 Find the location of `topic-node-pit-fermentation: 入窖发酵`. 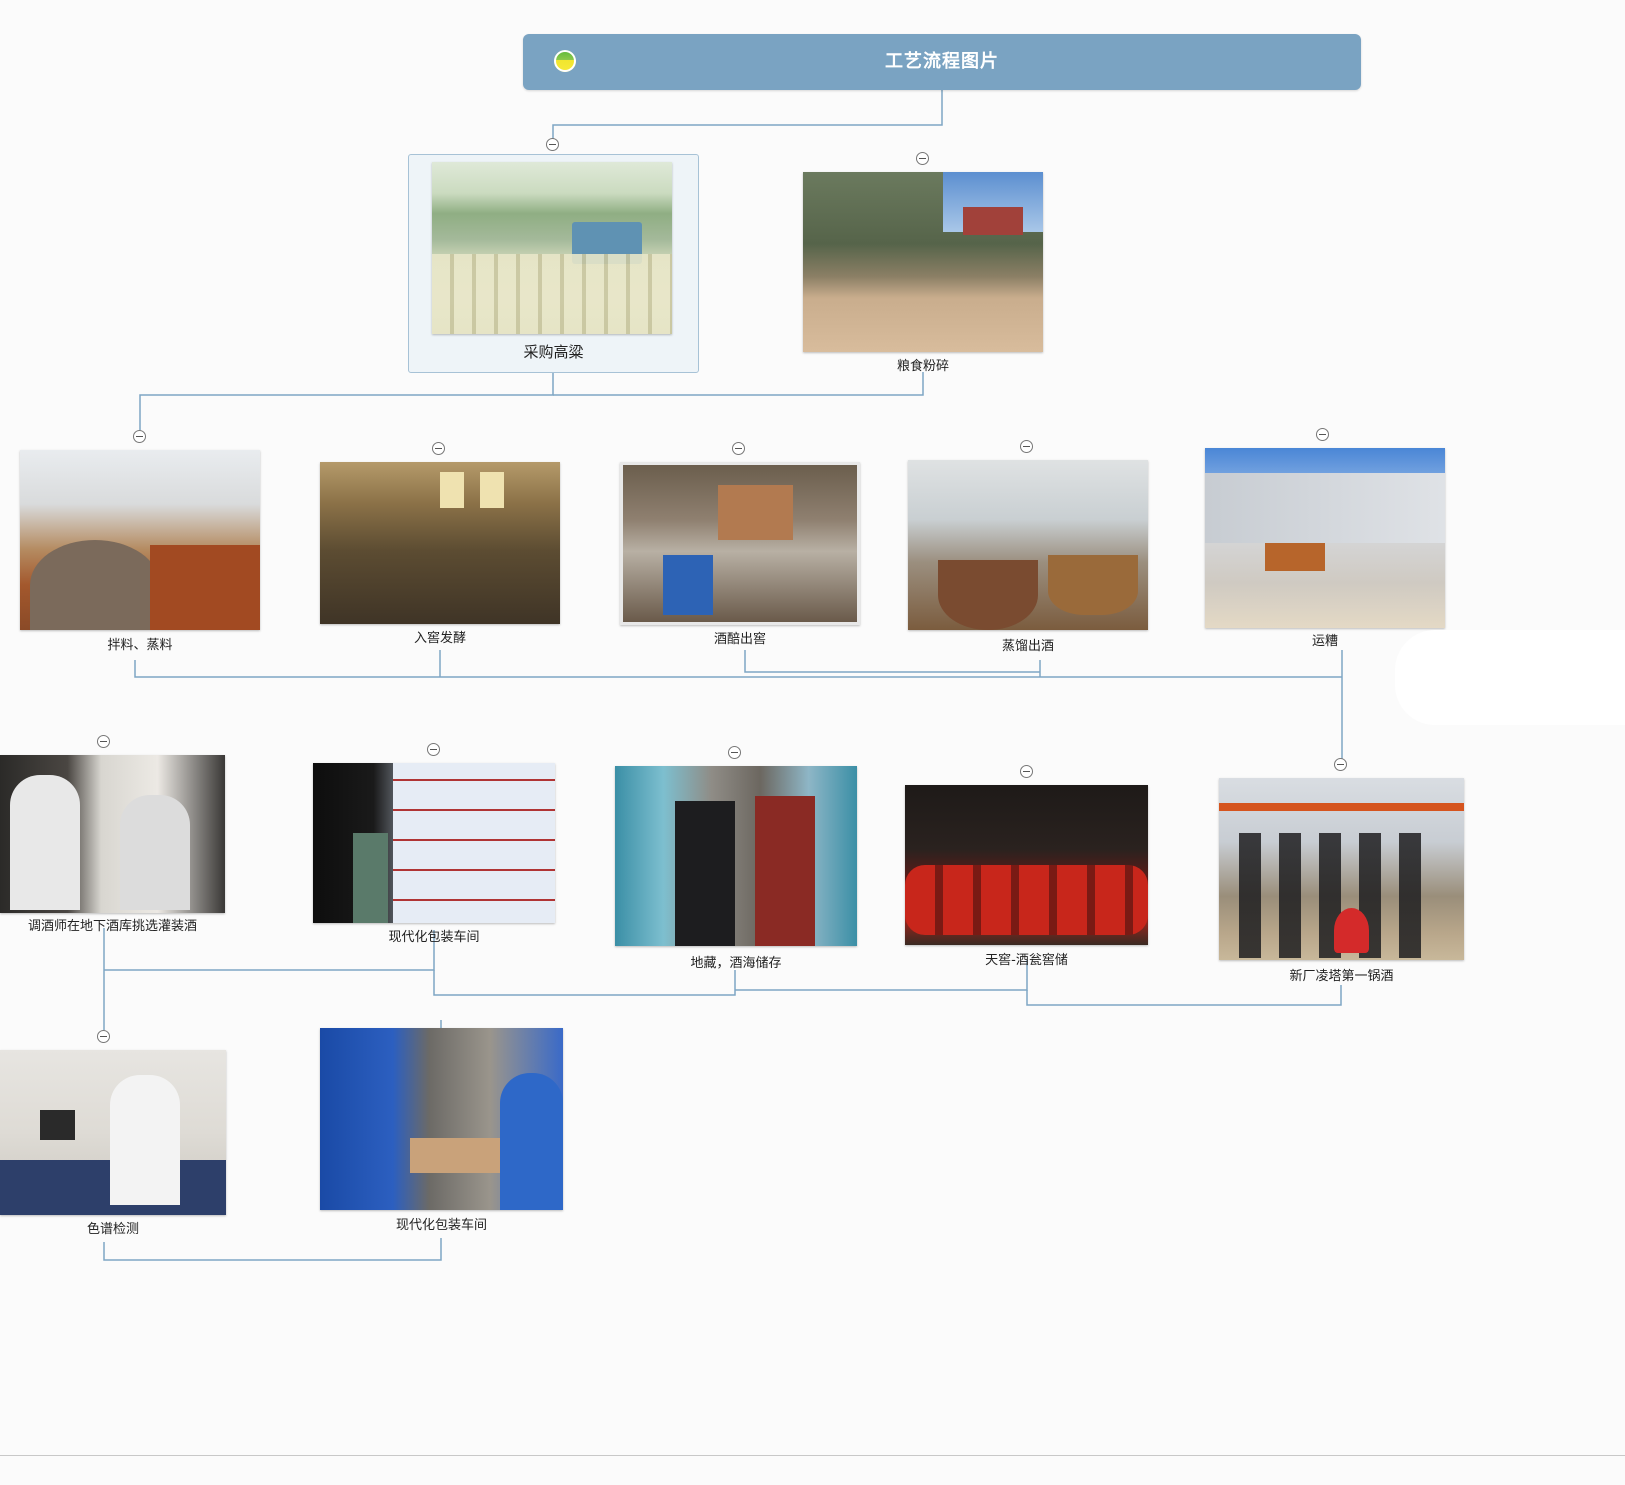

topic-node-pit-fermentation: 入窖发酵 is located at coordinates (440, 557).